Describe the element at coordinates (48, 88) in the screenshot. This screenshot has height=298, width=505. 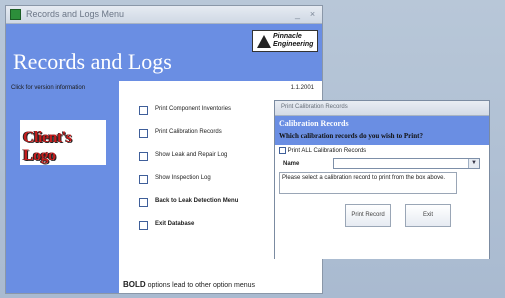
I see `version-info-link: Click for version information` at that location.